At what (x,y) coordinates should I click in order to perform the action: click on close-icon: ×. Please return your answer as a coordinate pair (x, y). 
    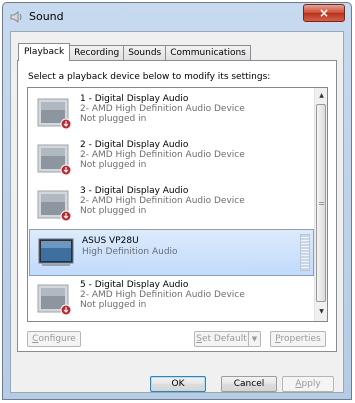
    Looking at the image, I should click on (324, 13).